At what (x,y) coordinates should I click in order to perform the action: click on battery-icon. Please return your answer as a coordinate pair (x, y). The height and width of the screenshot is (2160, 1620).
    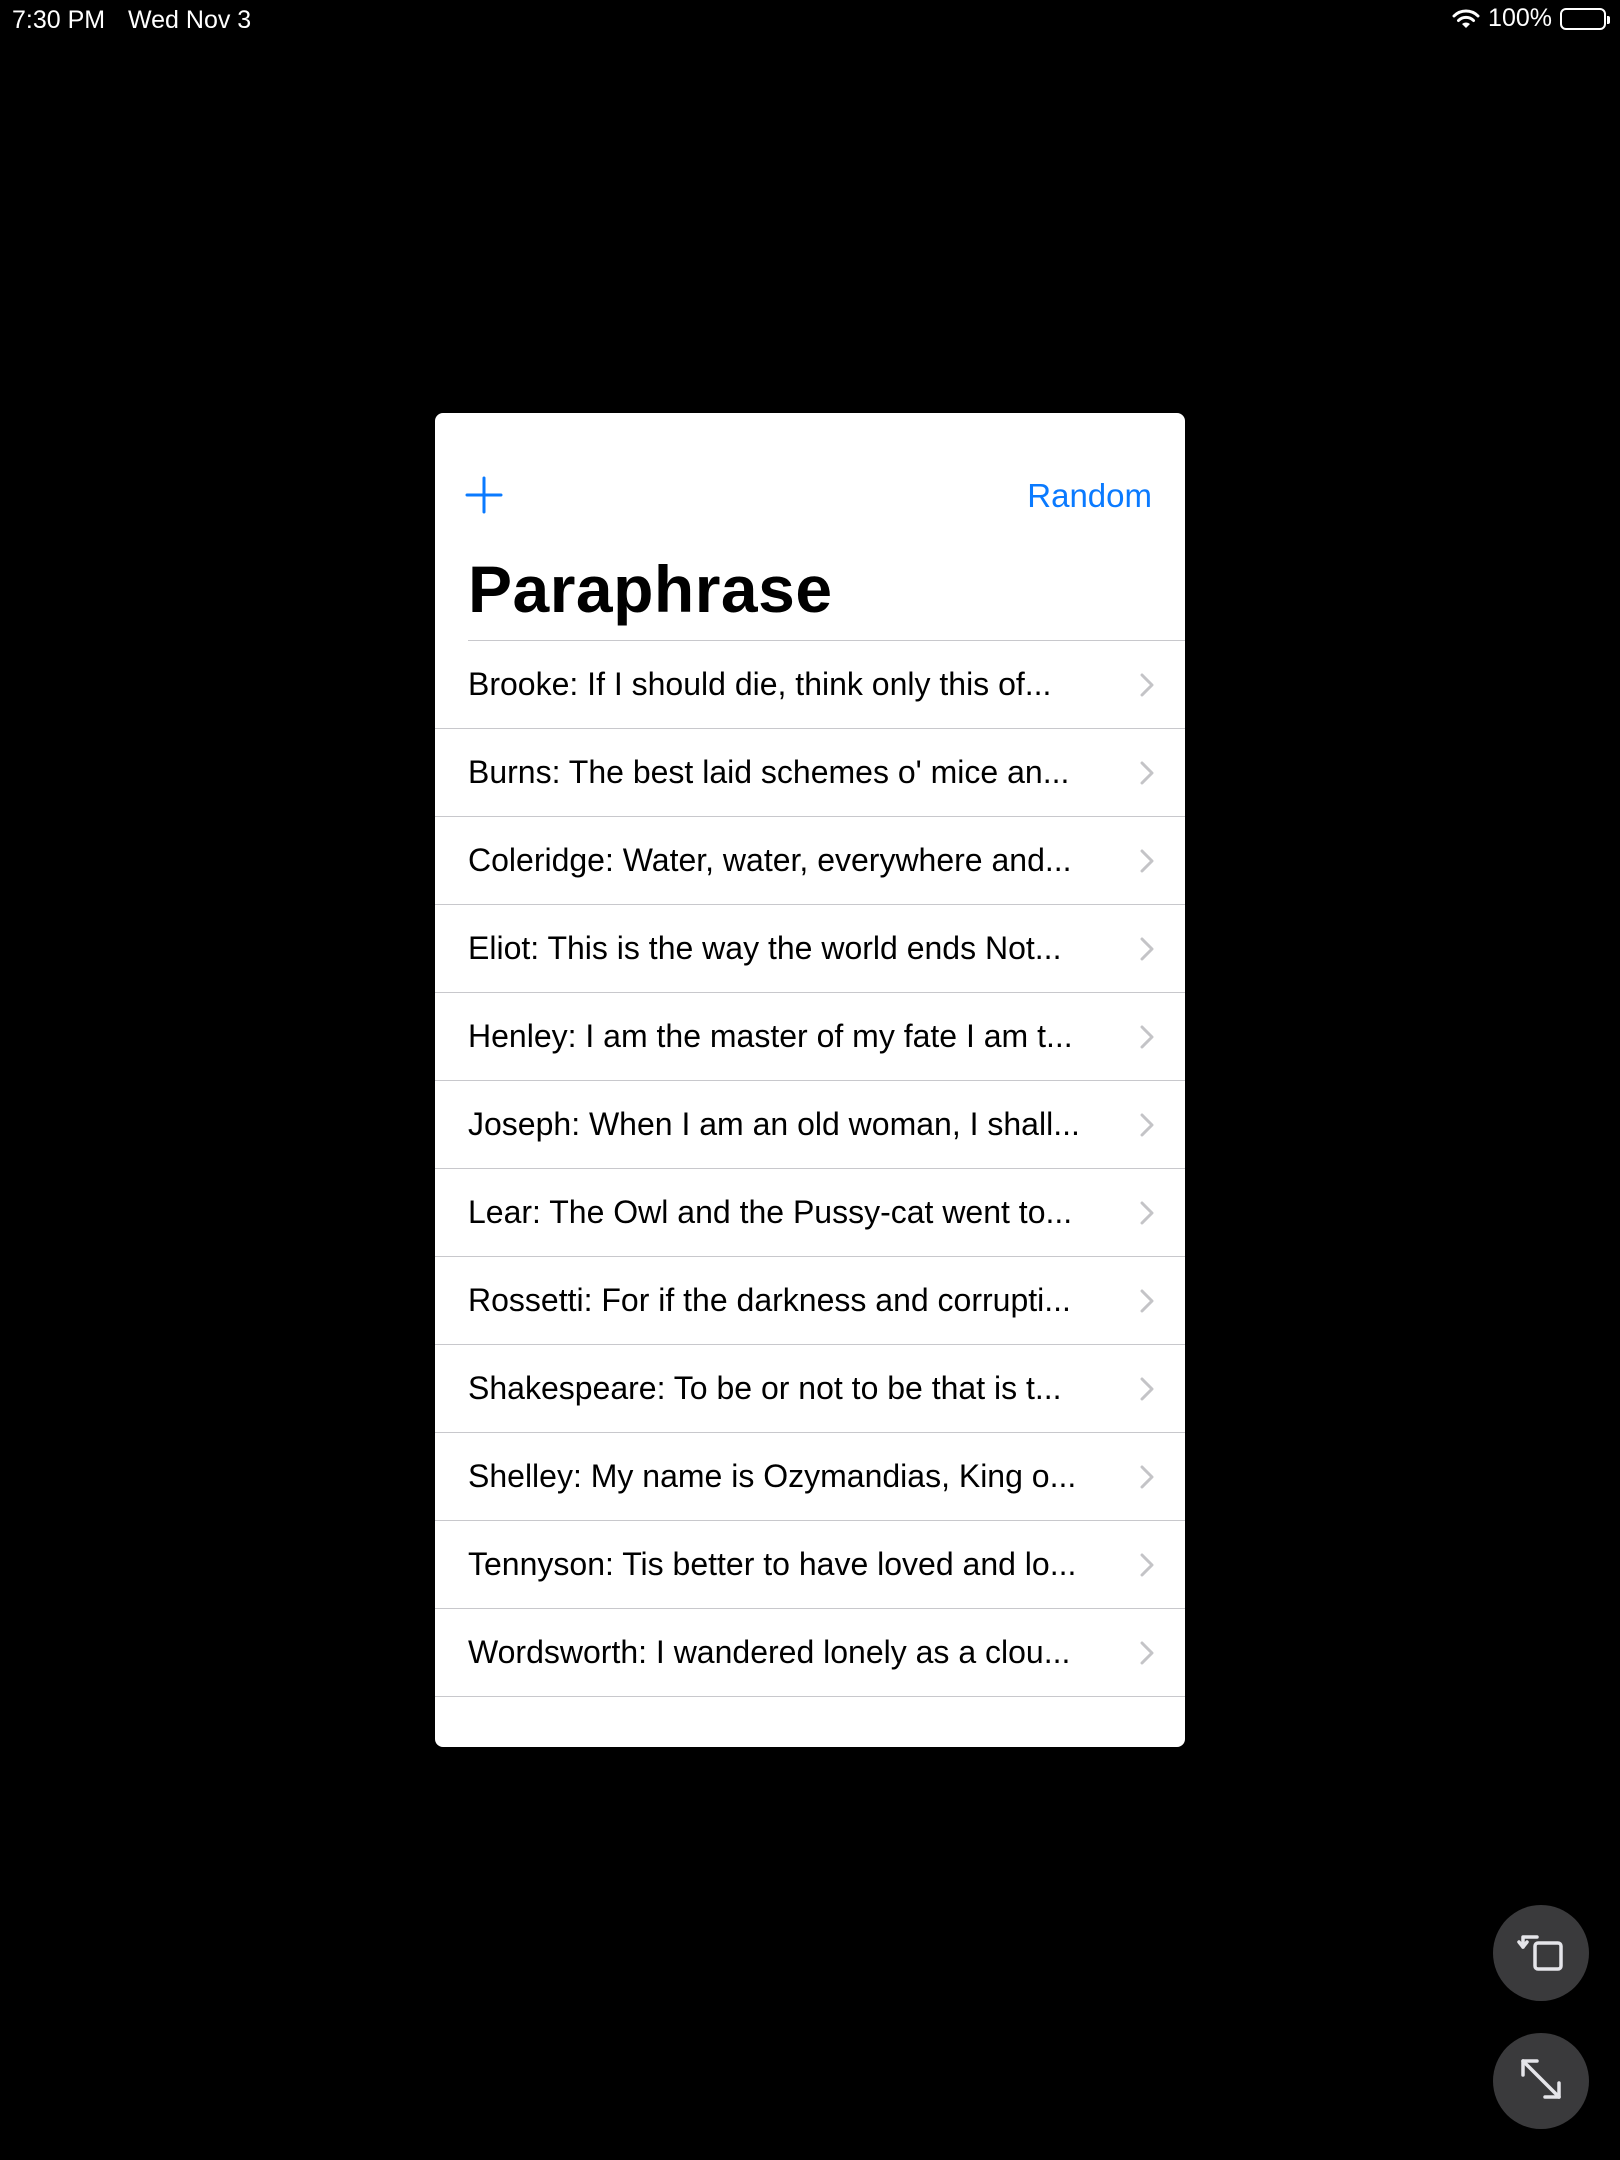
    Looking at the image, I should click on (1585, 18).